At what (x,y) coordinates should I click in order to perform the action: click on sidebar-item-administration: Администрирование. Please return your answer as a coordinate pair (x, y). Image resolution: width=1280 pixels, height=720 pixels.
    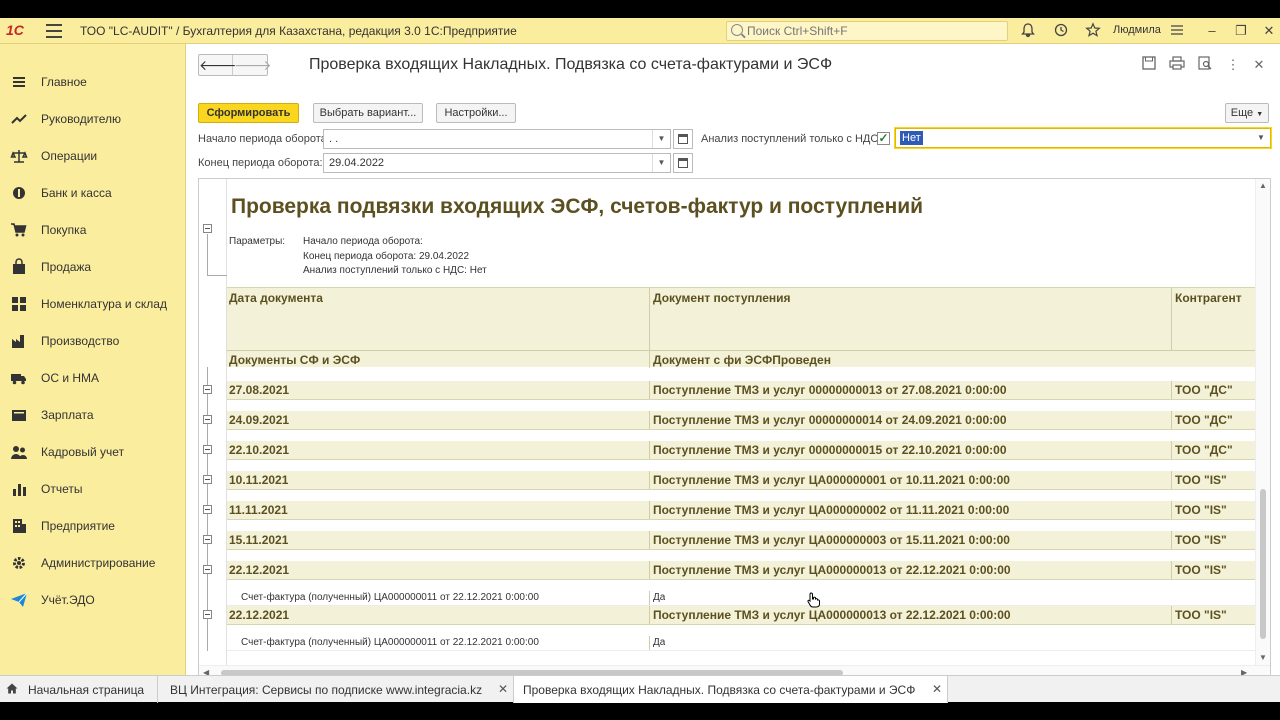
    Looking at the image, I should click on (93, 563).